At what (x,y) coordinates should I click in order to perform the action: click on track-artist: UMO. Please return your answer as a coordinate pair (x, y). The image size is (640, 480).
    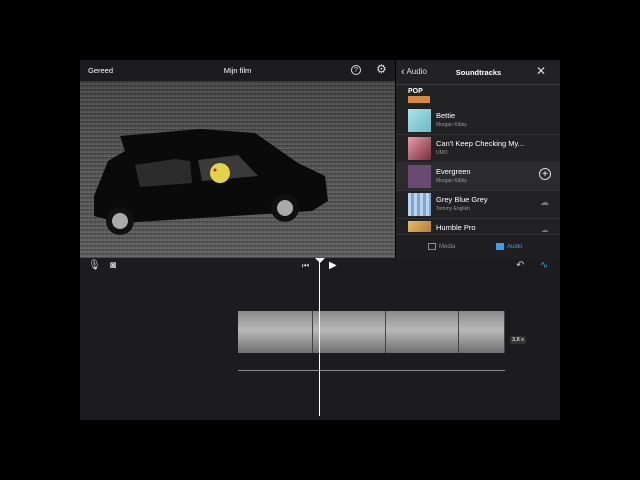
    Looking at the image, I should click on (442, 153).